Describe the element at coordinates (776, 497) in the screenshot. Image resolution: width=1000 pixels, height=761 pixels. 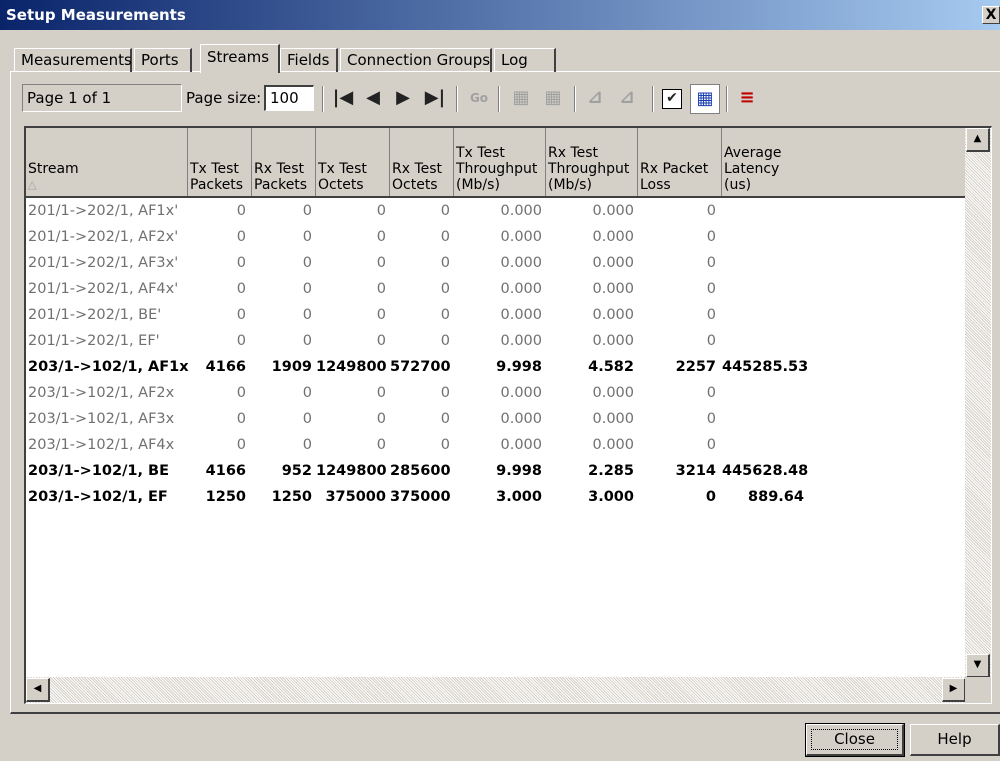
I see `cell-average-latency: 889.64` at that location.